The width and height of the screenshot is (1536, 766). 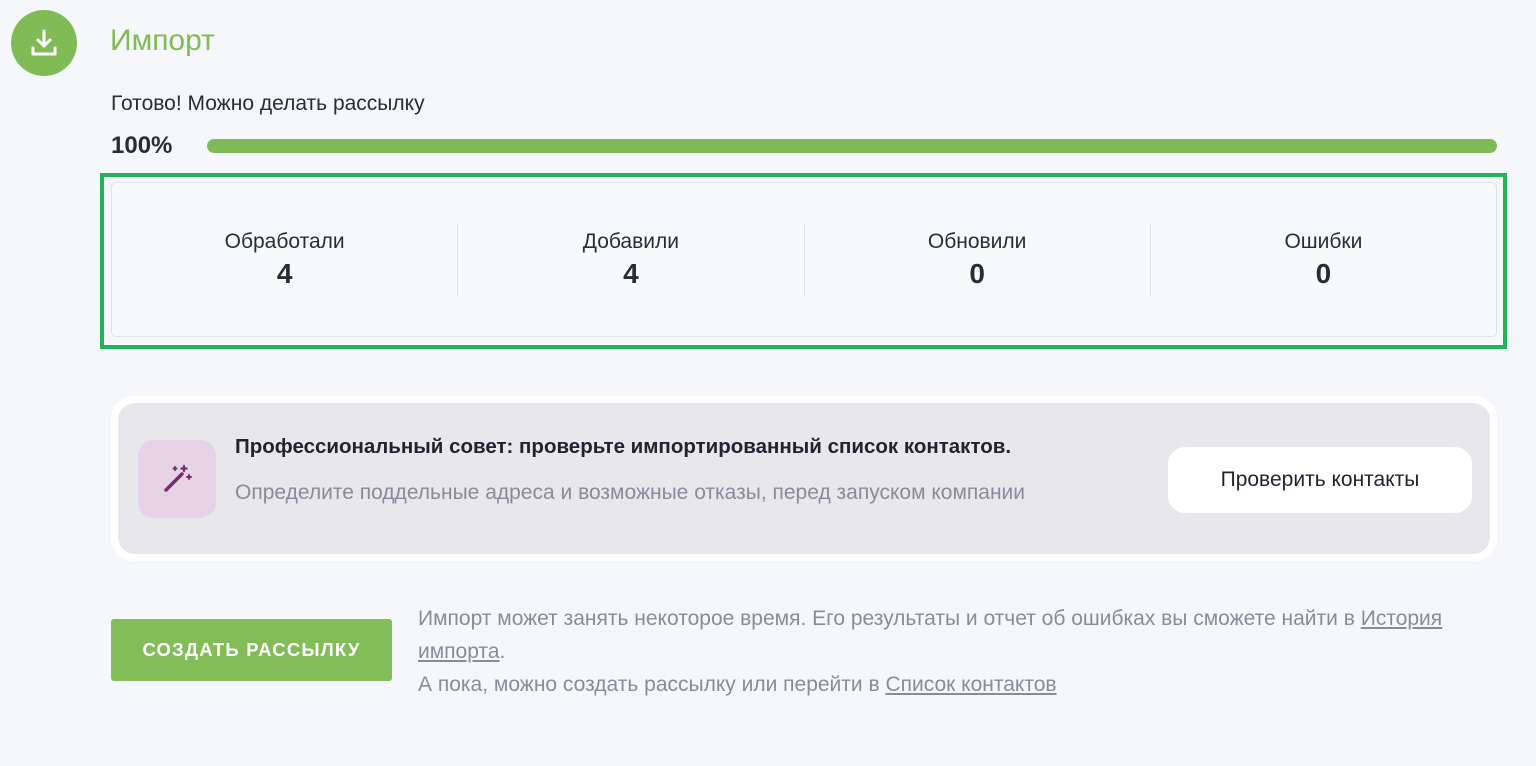 What do you see at coordinates (630, 241) in the screenshot?
I see `stat-label: Добавили` at bounding box center [630, 241].